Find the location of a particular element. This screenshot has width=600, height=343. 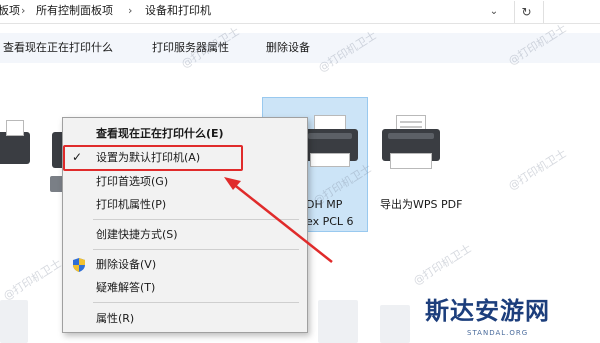

site-logo: 斯达安游网 STANDAL.ORG is located at coordinates (505, 319).